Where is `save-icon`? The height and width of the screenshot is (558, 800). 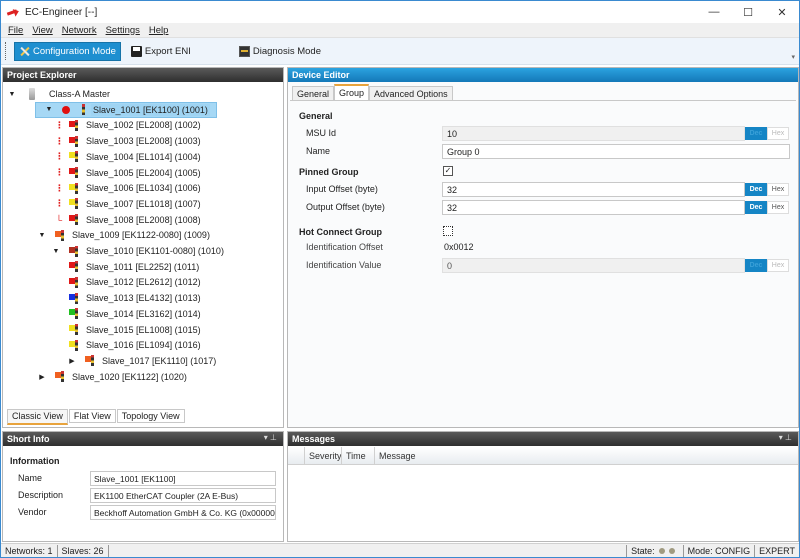
save-icon is located at coordinates (136, 51).